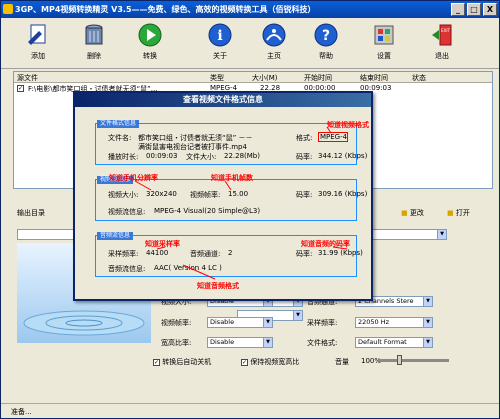  I want to click on exit-button: EXIT 退出, so click(442, 41).